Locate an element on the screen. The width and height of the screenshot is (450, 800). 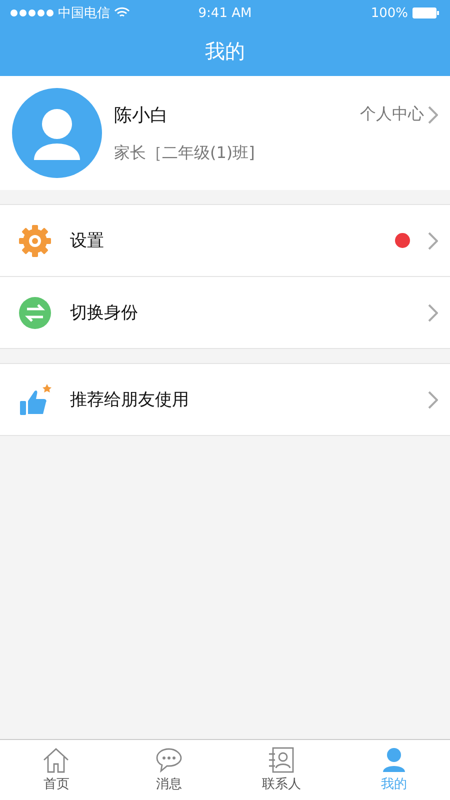
page-title: 我的 is located at coordinates (225, 51).